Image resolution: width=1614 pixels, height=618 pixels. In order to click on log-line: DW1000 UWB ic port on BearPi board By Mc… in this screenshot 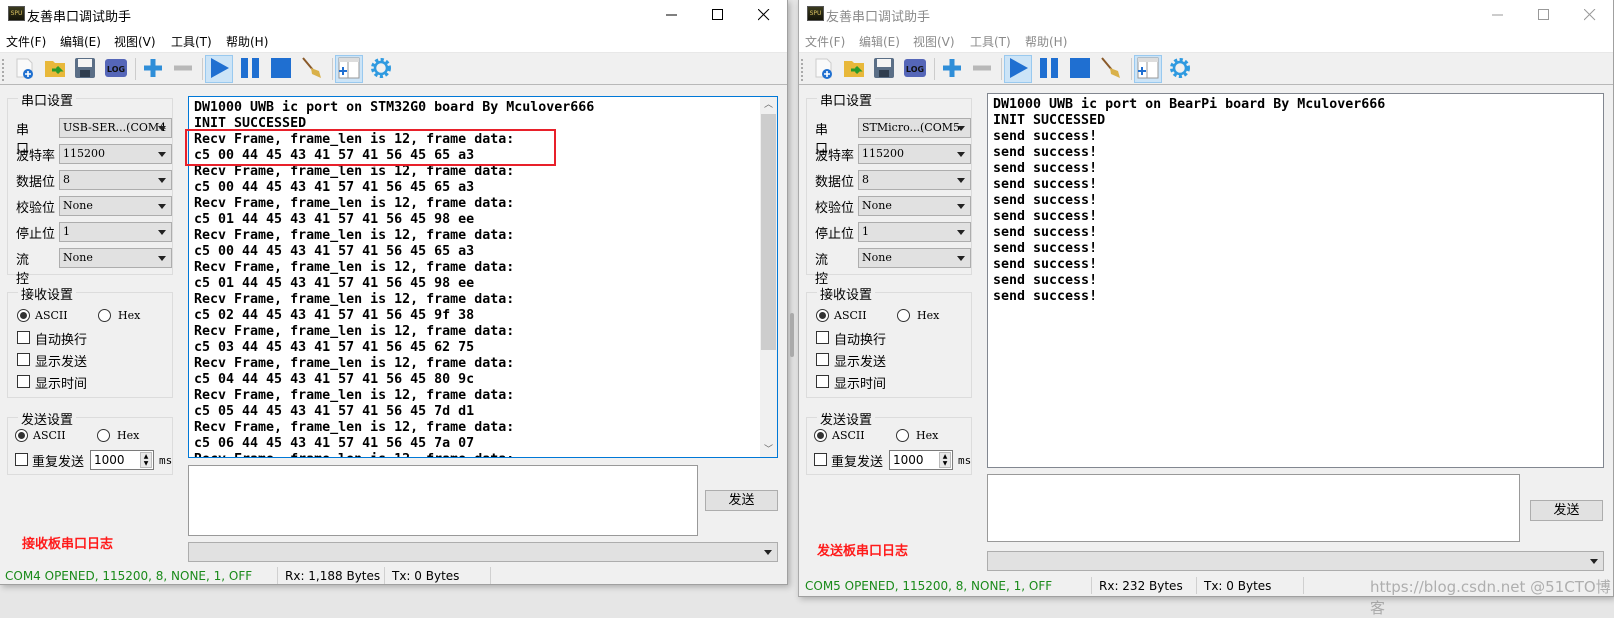, I will do `click(1189, 104)`.